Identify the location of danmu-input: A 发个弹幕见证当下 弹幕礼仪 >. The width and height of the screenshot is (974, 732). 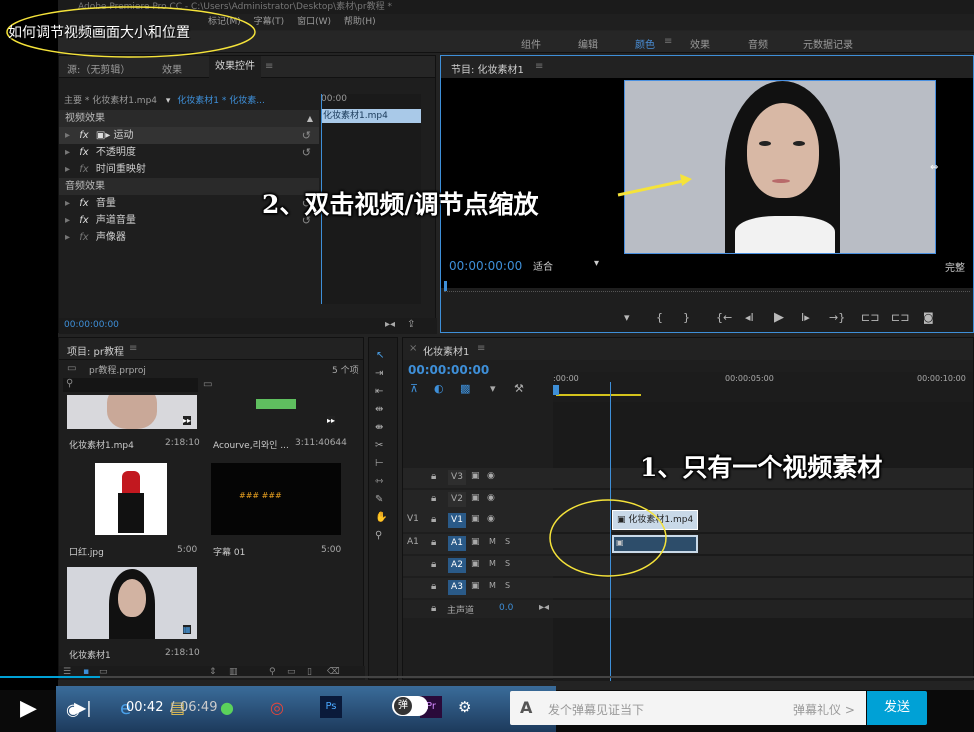
(688, 708).